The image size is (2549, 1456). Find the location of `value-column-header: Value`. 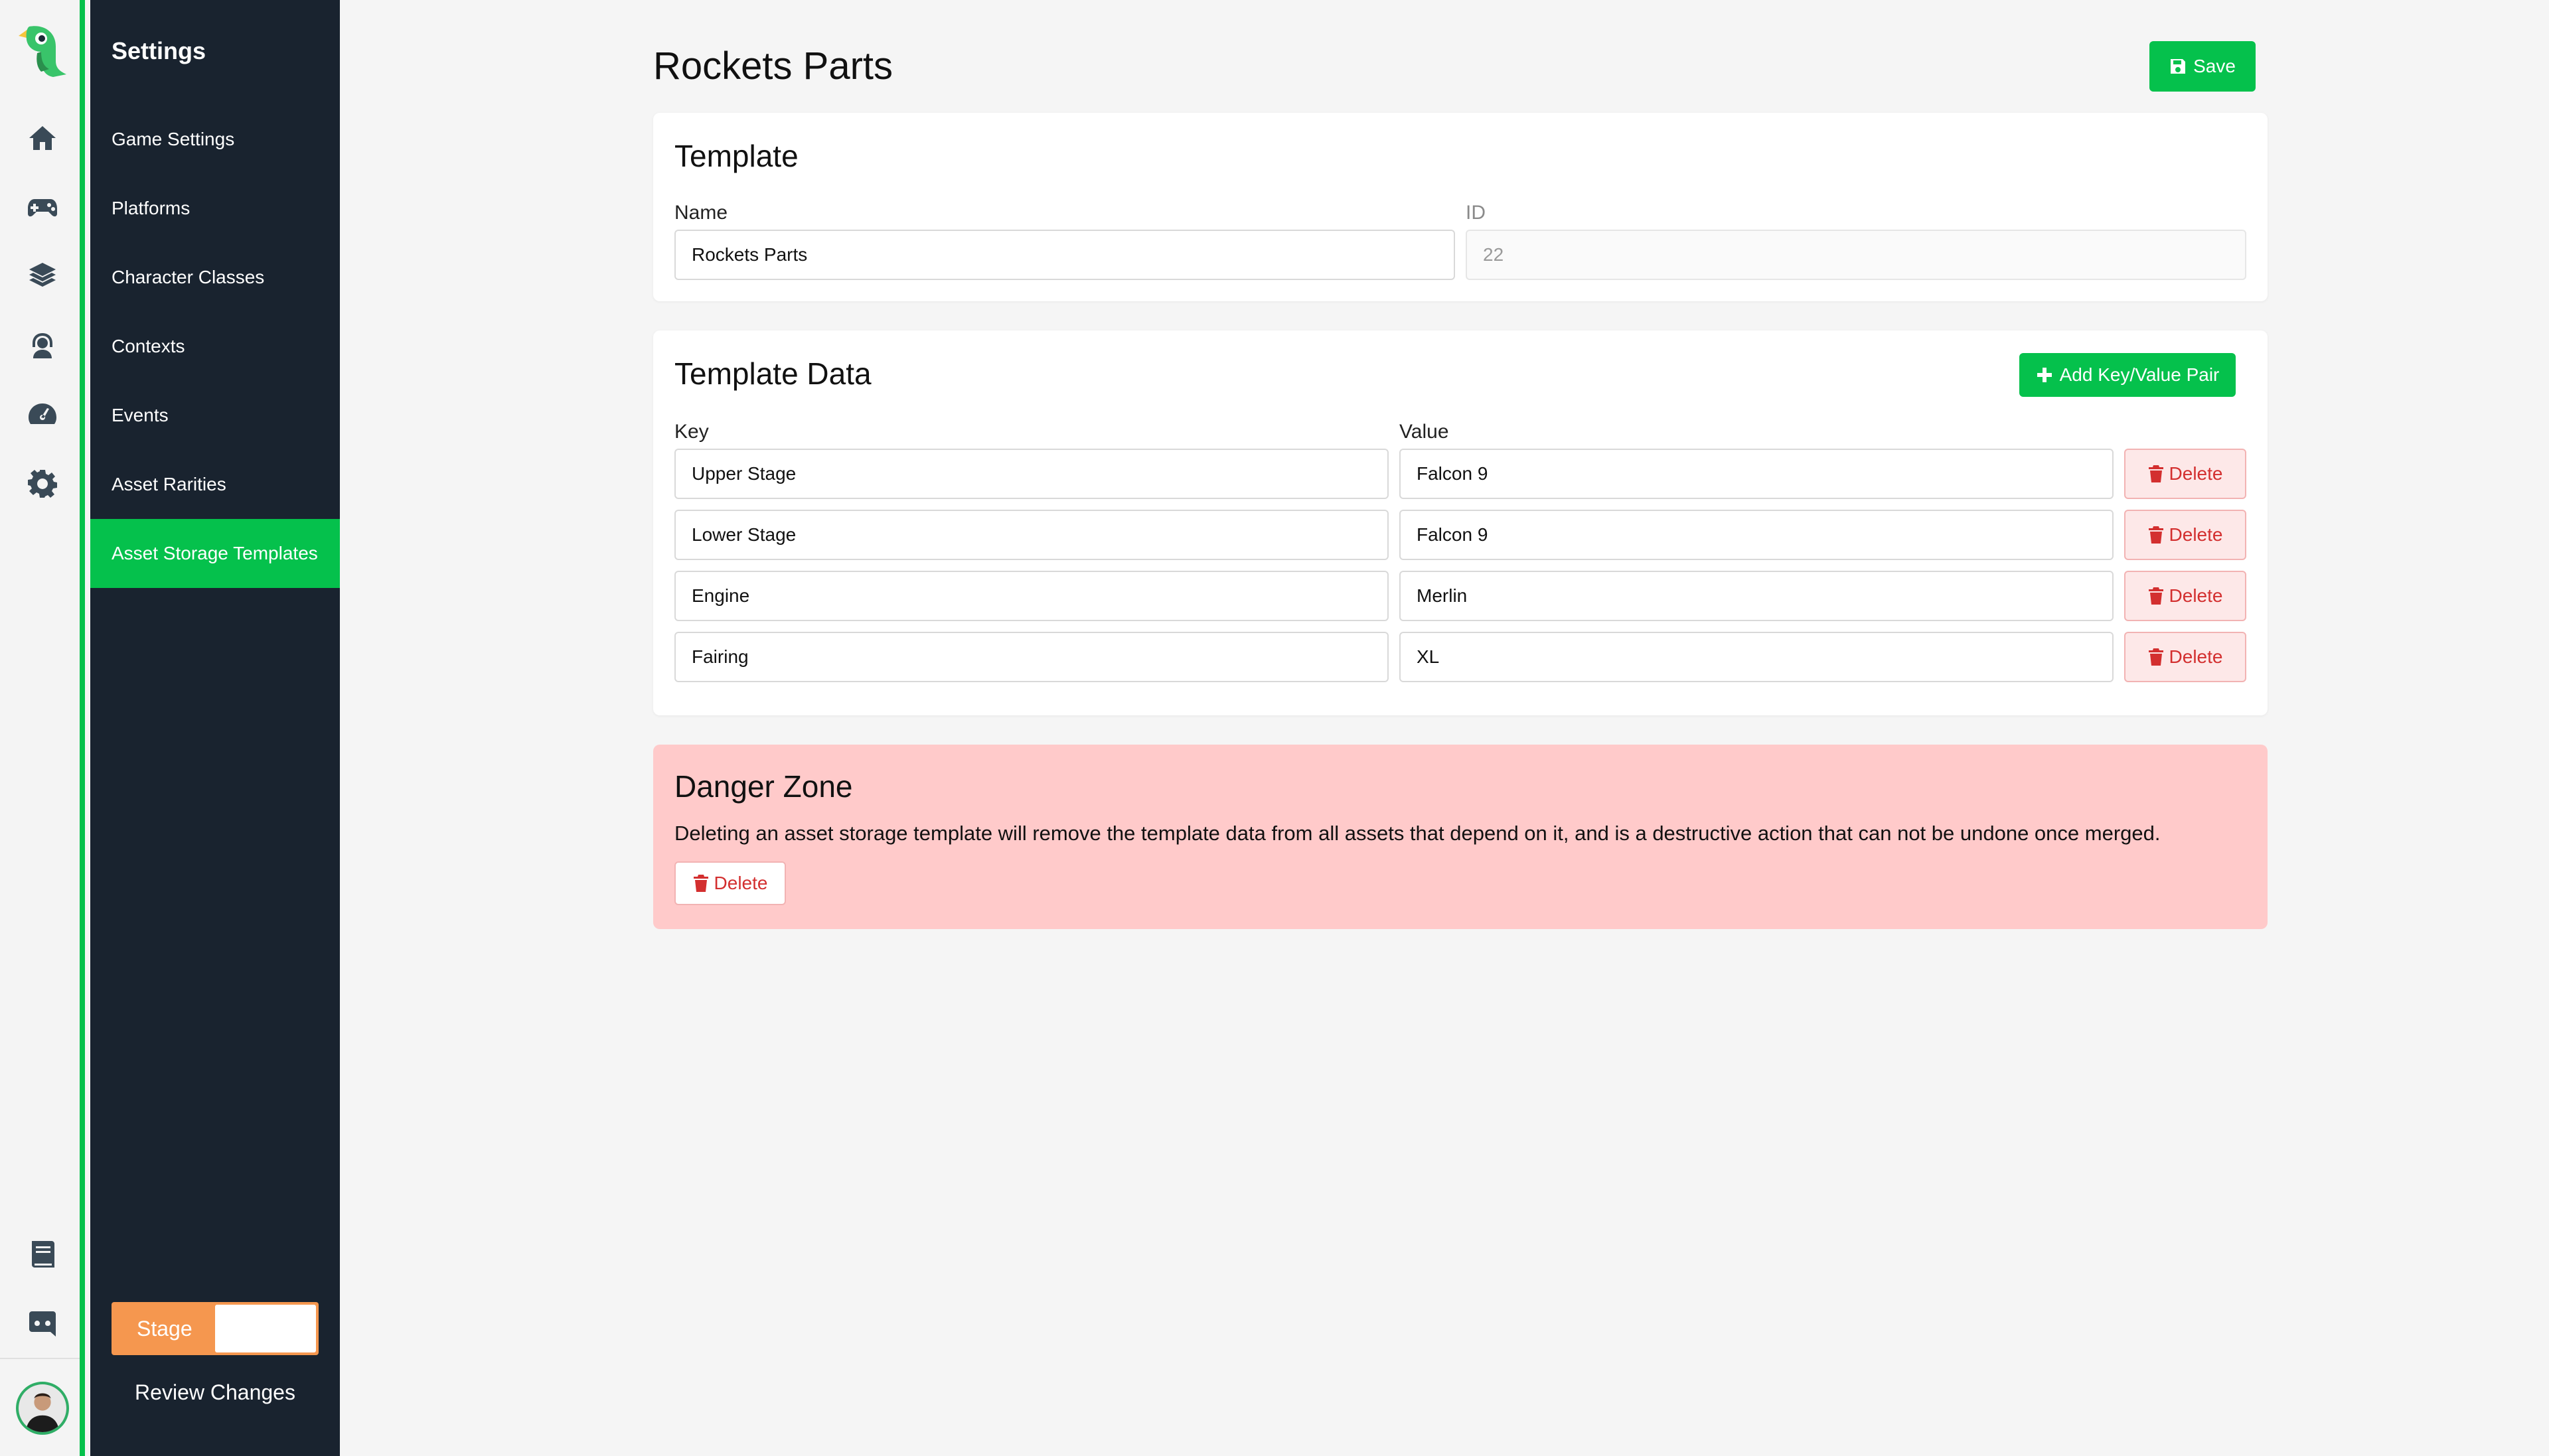

value-column-header: Value is located at coordinates (1424, 432).